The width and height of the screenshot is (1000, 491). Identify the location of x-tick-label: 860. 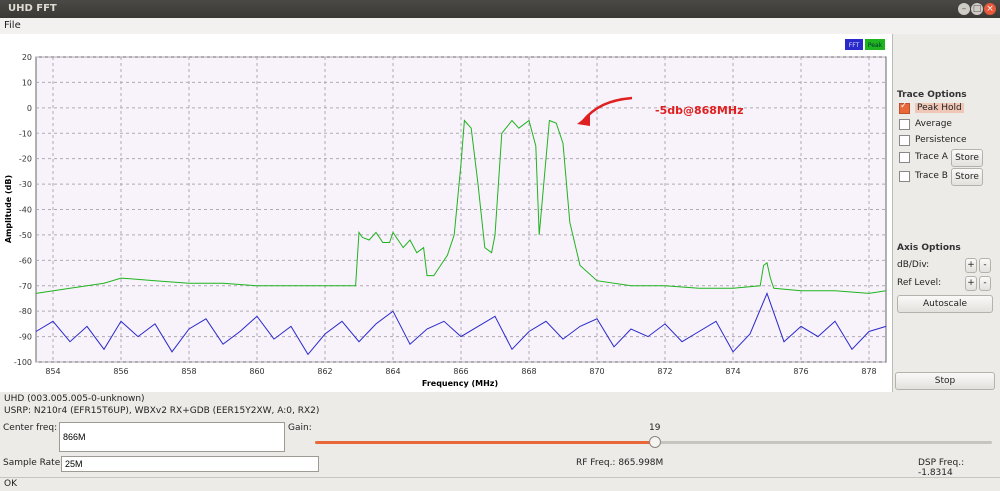
(256, 371).